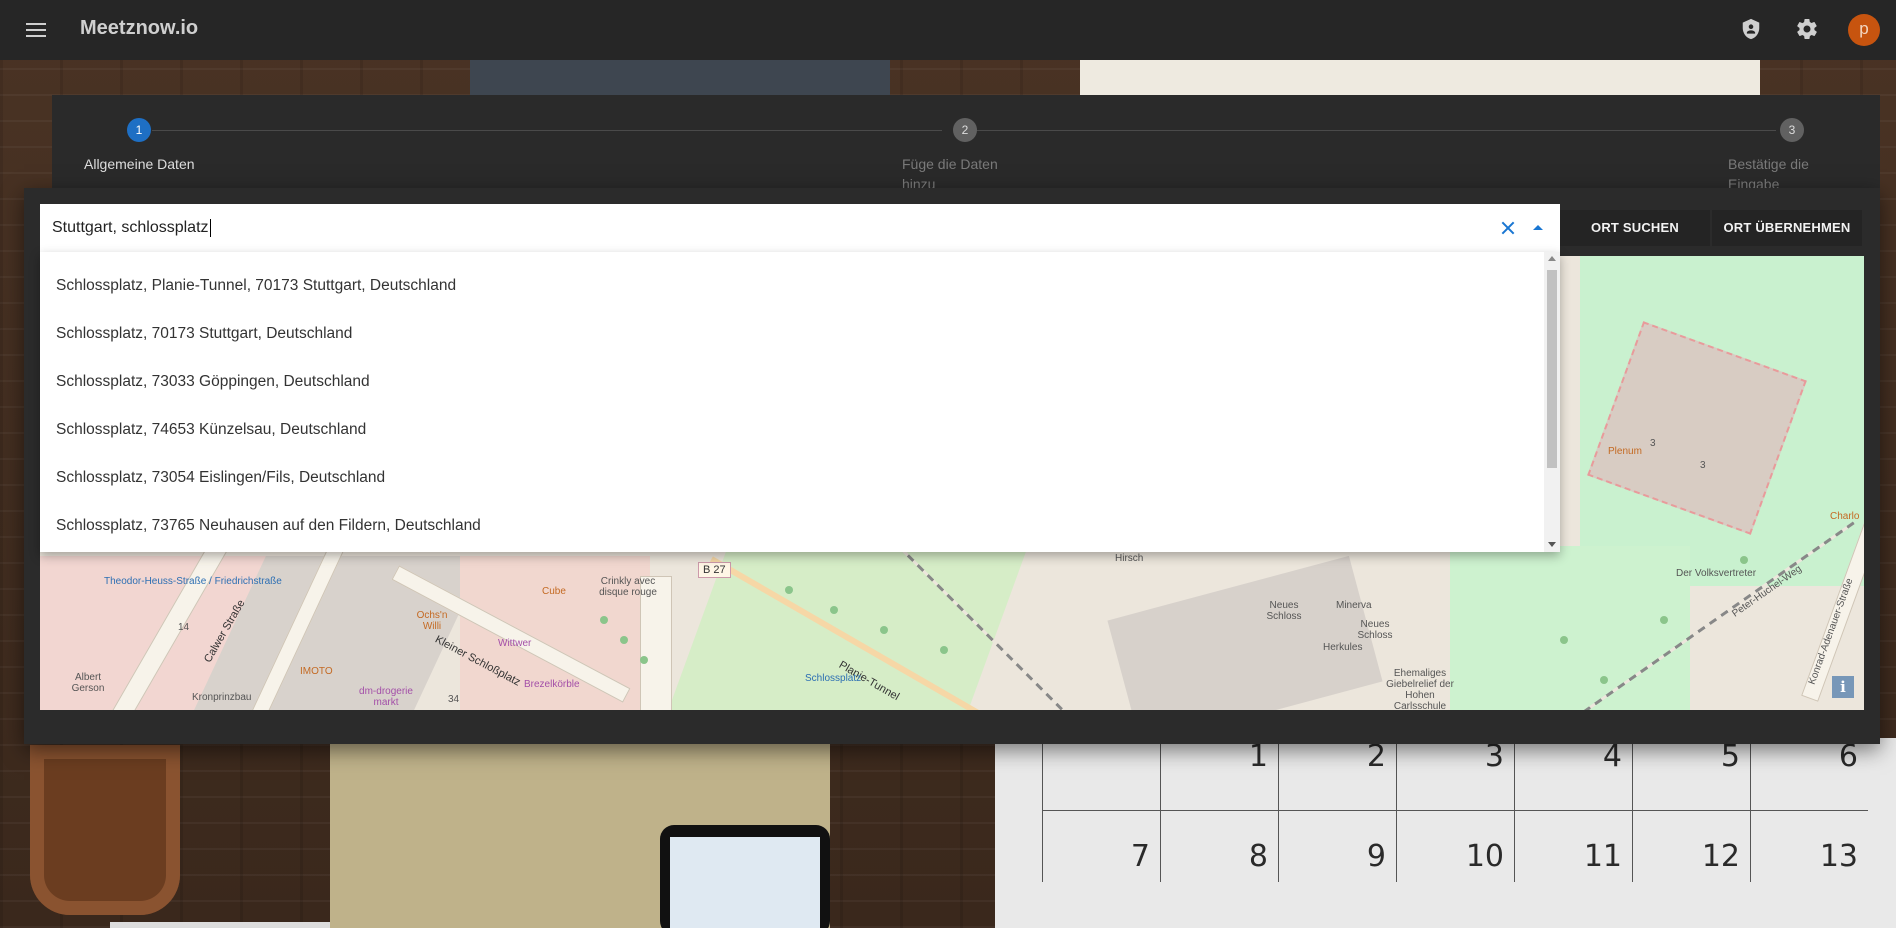 Image resolution: width=1896 pixels, height=928 pixels. What do you see at coordinates (1538, 228) in the screenshot?
I see `dropdown-arrow-icon` at bounding box center [1538, 228].